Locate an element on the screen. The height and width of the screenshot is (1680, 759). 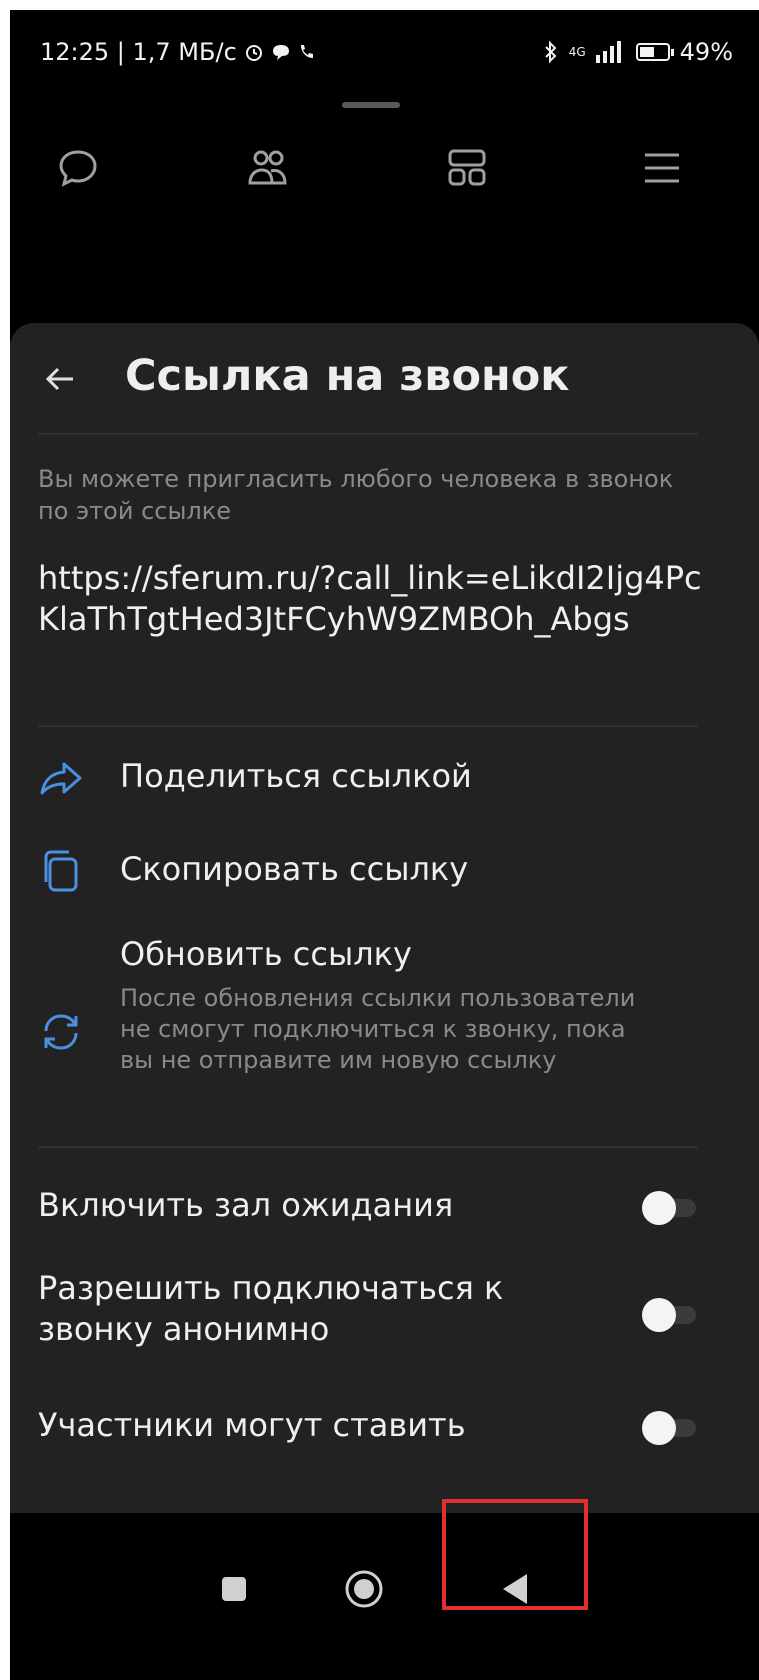
highlight-box is located at coordinates (515, 1554).